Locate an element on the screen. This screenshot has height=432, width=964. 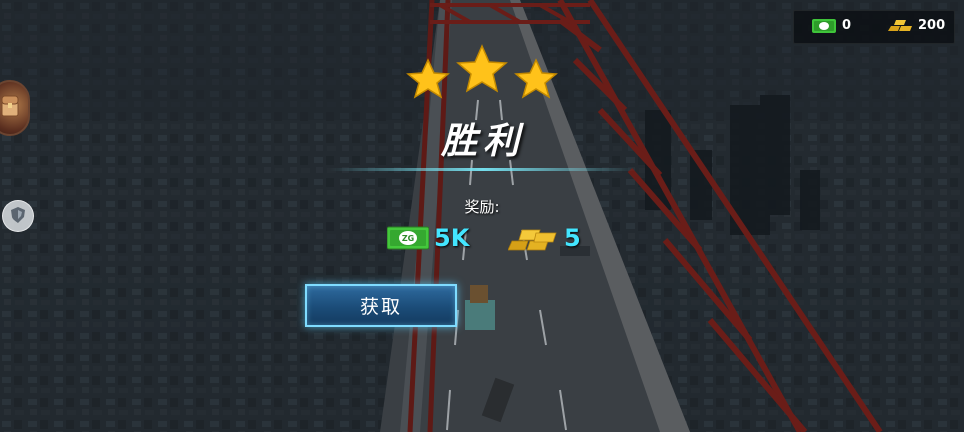
shield-icon is located at coordinates (18, 215).